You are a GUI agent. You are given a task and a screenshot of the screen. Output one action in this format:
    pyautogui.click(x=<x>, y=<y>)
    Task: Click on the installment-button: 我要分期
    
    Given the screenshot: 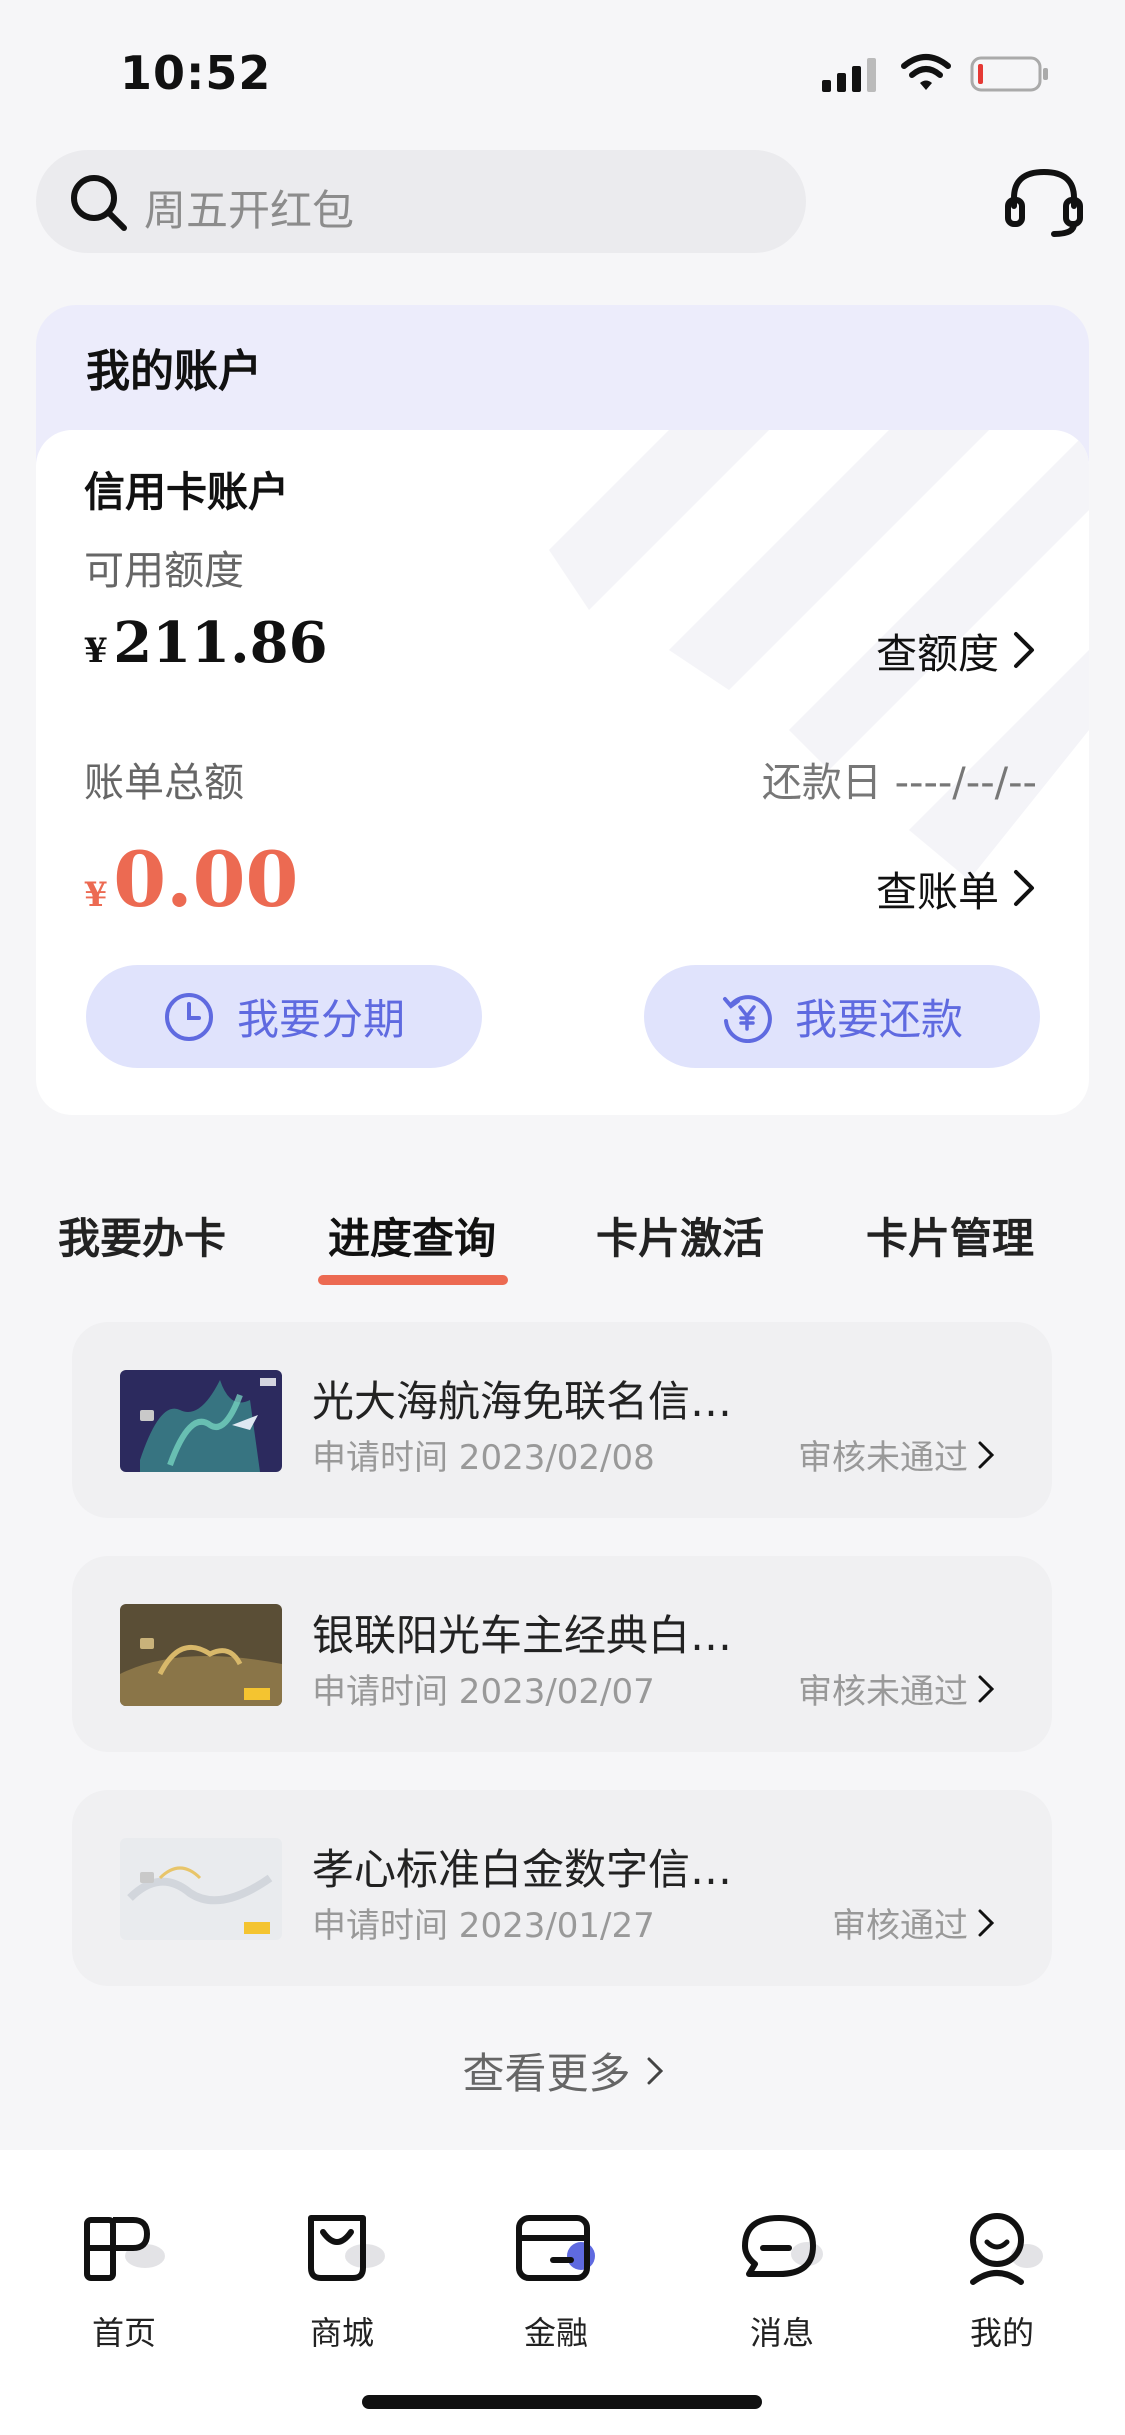 What is the action you would take?
    pyautogui.click(x=284, y=1016)
    